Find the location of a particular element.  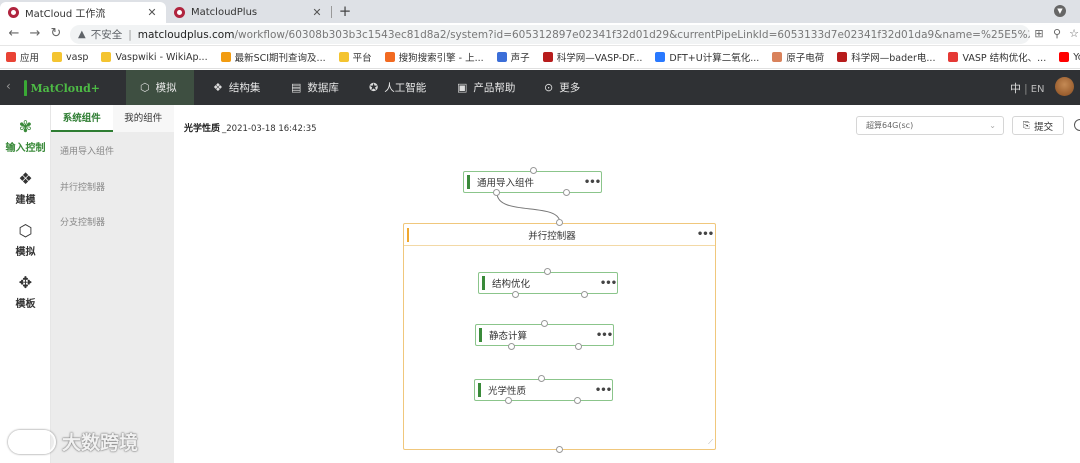

node-label: 结构优化 is located at coordinates (511, 284).